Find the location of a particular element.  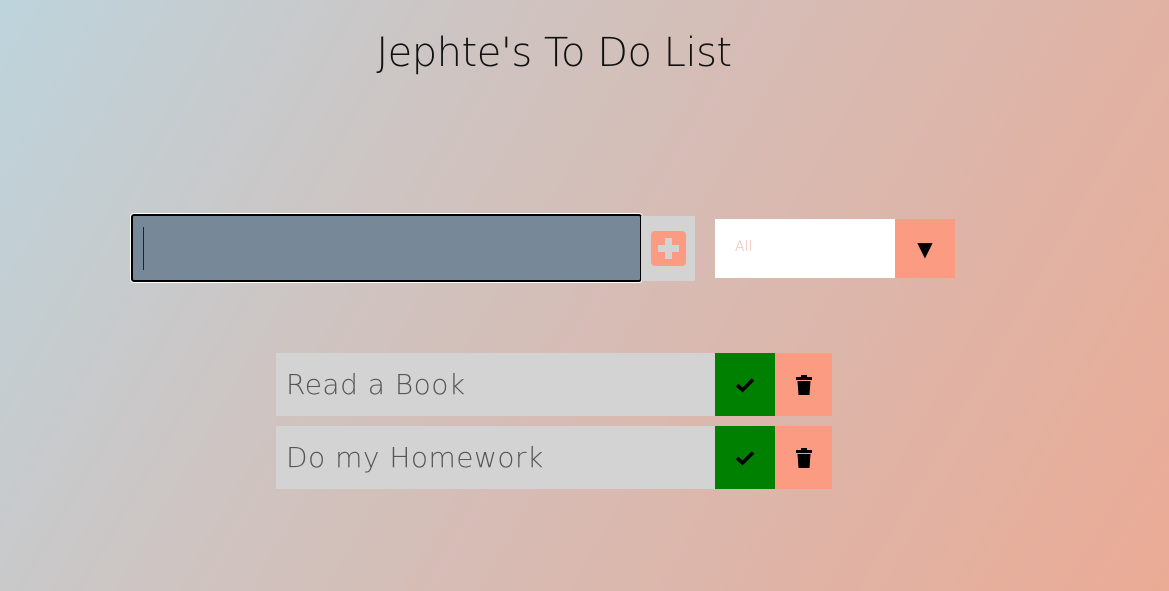

todo-item: Do my Homework is located at coordinates (554, 457).